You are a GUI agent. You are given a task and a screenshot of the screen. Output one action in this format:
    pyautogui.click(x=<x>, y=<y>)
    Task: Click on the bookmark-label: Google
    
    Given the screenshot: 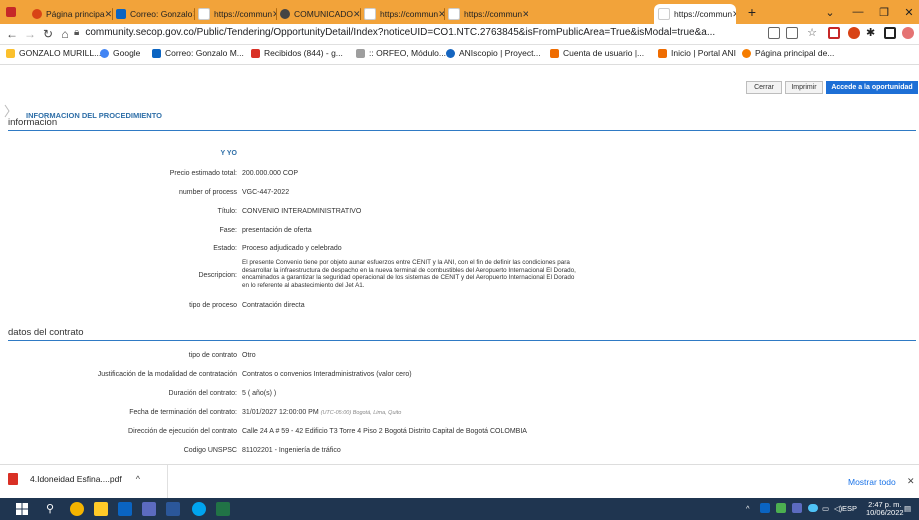 What is the action you would take?
    pyautogui.click(x=127, y=53)
    